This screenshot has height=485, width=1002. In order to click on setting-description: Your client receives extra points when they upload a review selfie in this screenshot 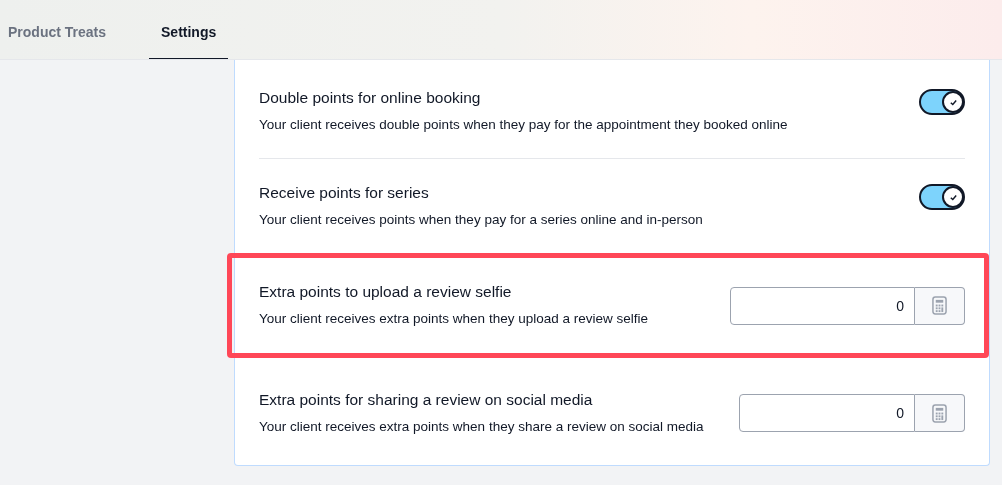, I will do `click(453, 319)`.